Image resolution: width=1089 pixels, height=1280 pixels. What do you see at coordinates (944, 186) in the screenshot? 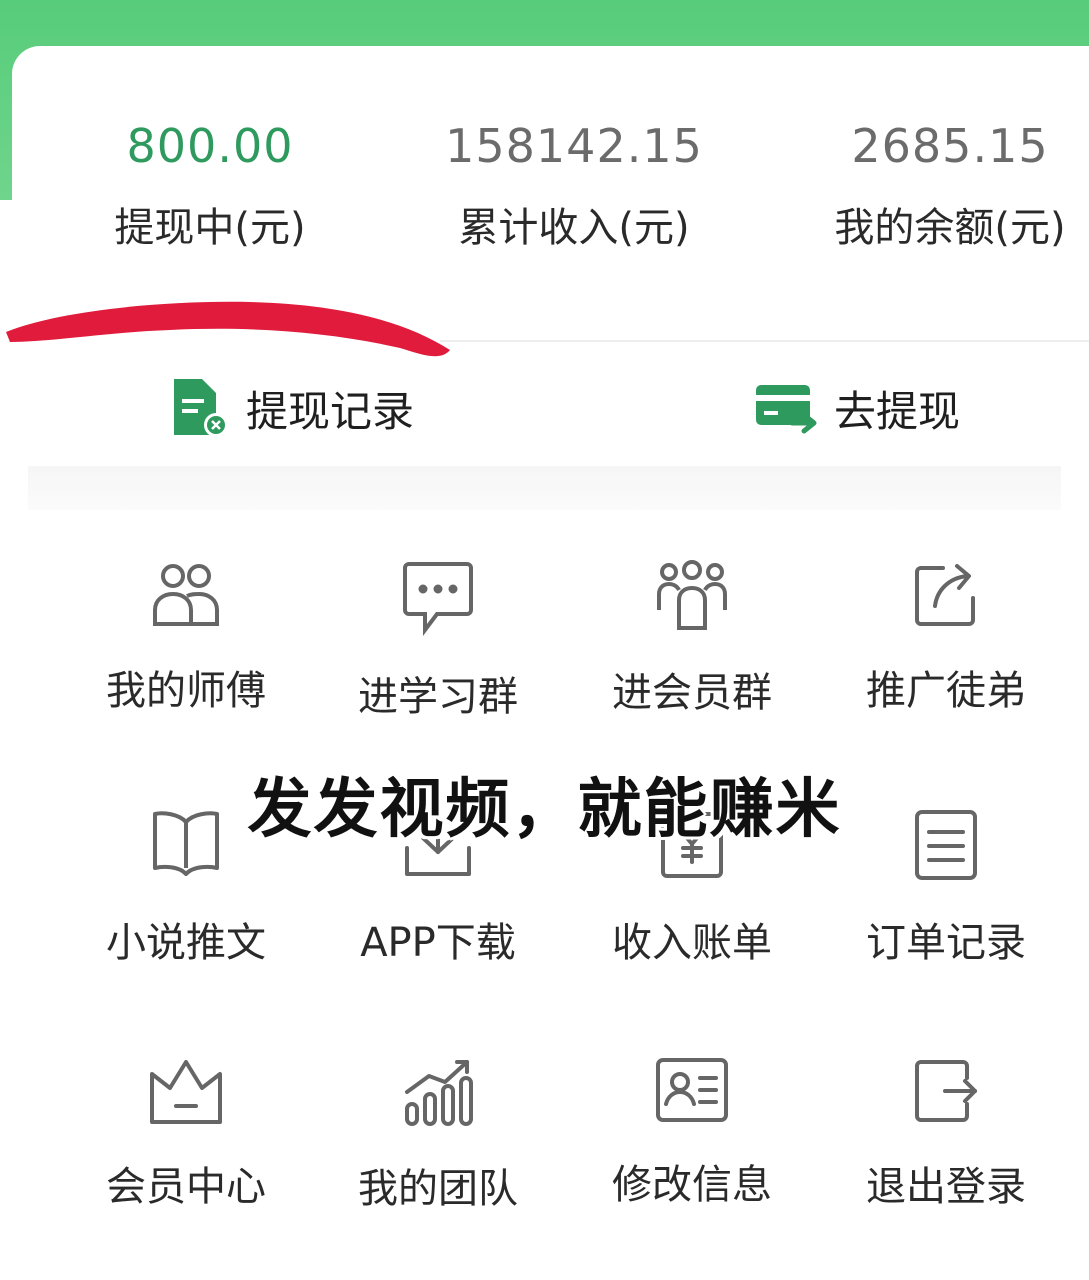
I see `stat-balance: 2685.15 我的余额(元)` at bounding box center [944, 186].